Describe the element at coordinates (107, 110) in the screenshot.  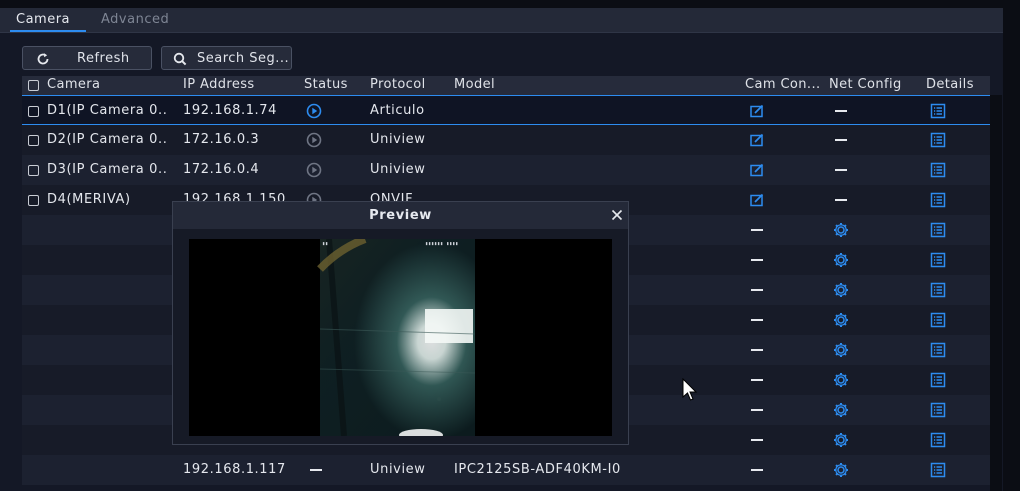
I see `camera-name-cell: D1(IP Camera 0..` at that location.